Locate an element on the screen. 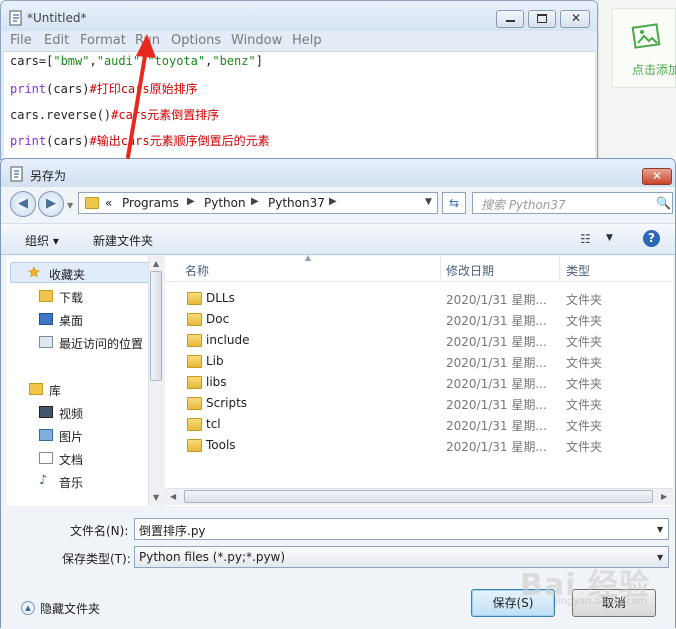 The image size is (676, 629). file-row: DLLs 2020/1/31 星期... 文件夹 is located at coordinates (419, 298).